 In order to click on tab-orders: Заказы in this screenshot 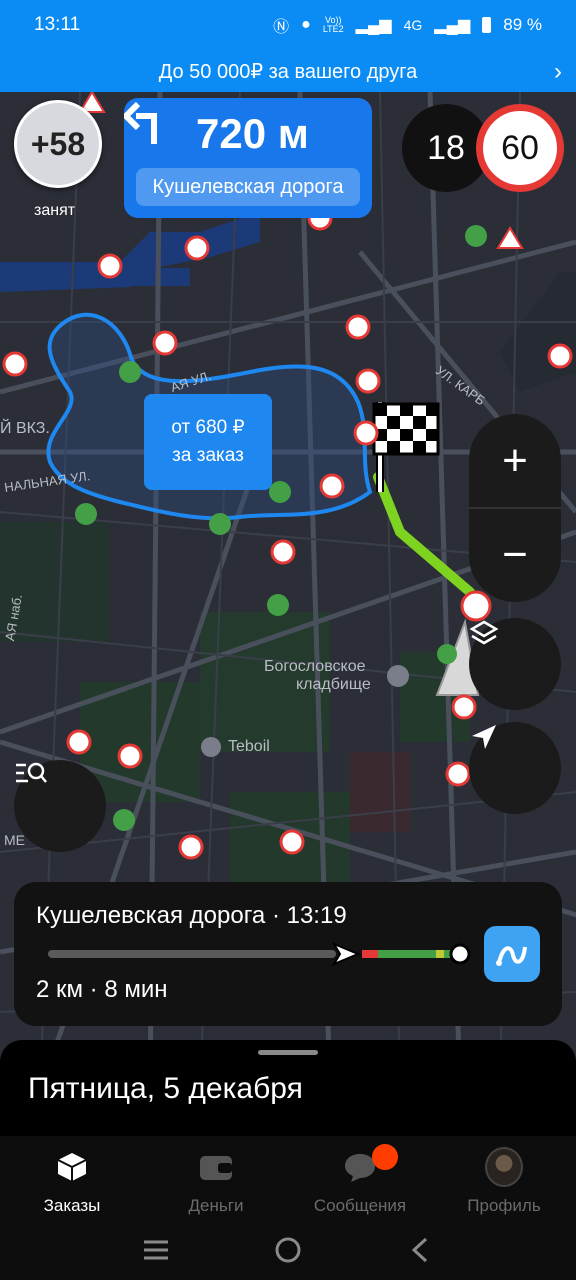, I will do `click(72, 1178)`.